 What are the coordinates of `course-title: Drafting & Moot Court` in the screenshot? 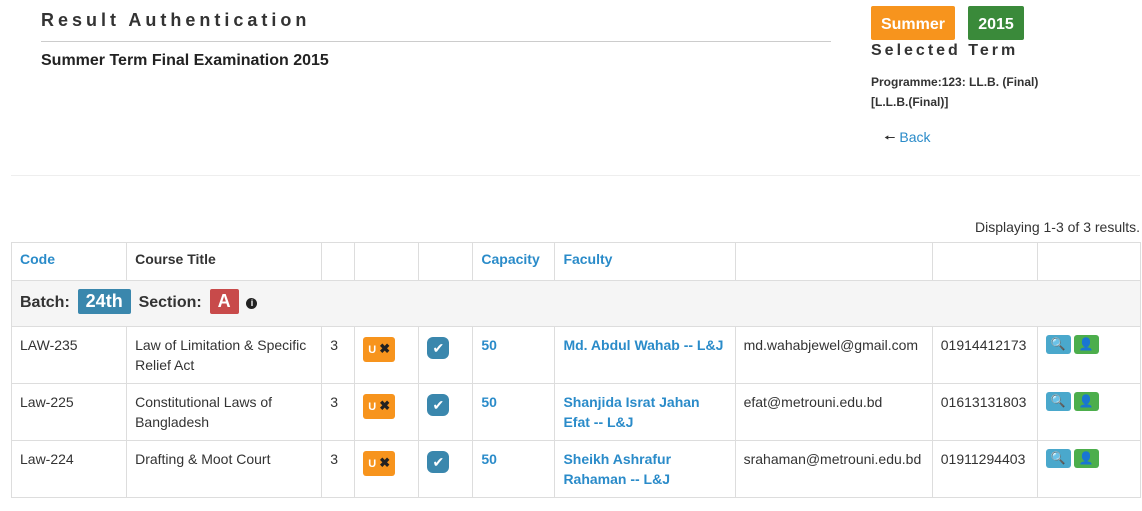 It's located at (224, 469).